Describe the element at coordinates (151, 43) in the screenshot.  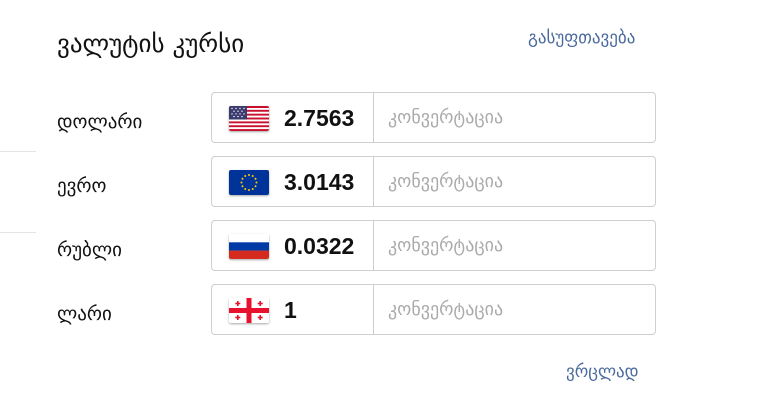
I see `widget-title: ვალუტის კურსი` at that location.